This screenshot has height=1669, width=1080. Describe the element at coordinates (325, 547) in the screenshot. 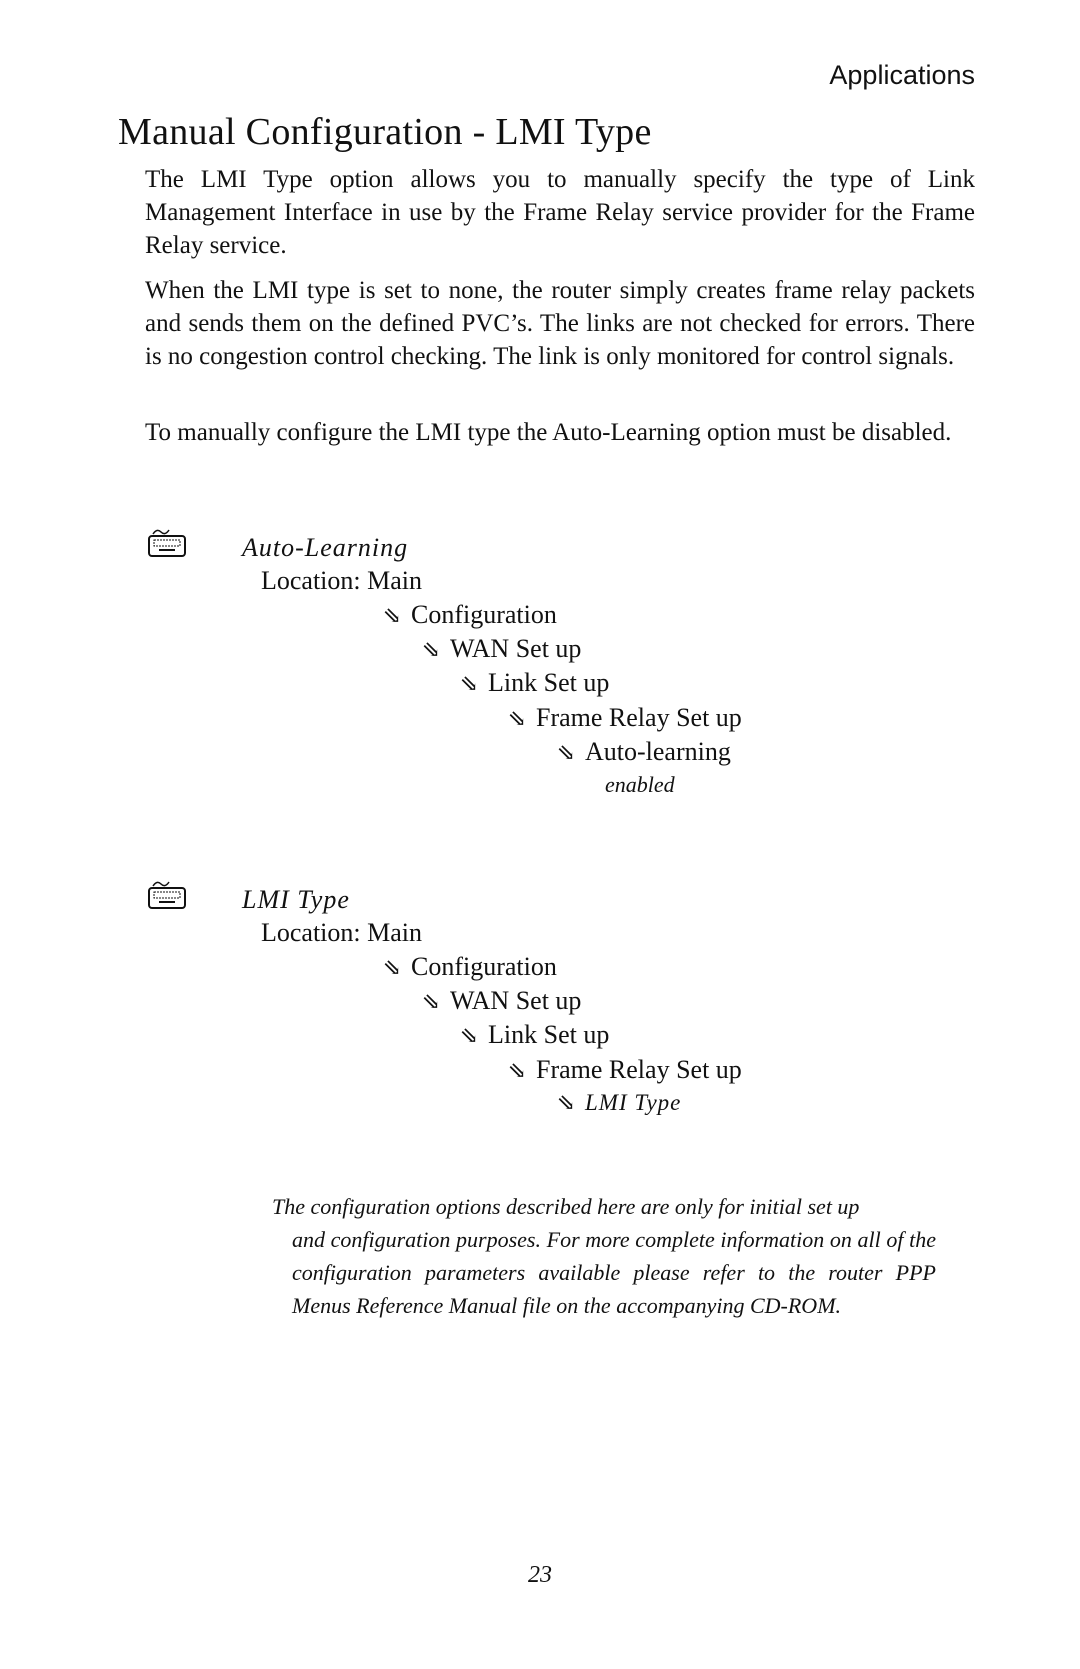

I see `section-title: Auto-Learning` at that location.